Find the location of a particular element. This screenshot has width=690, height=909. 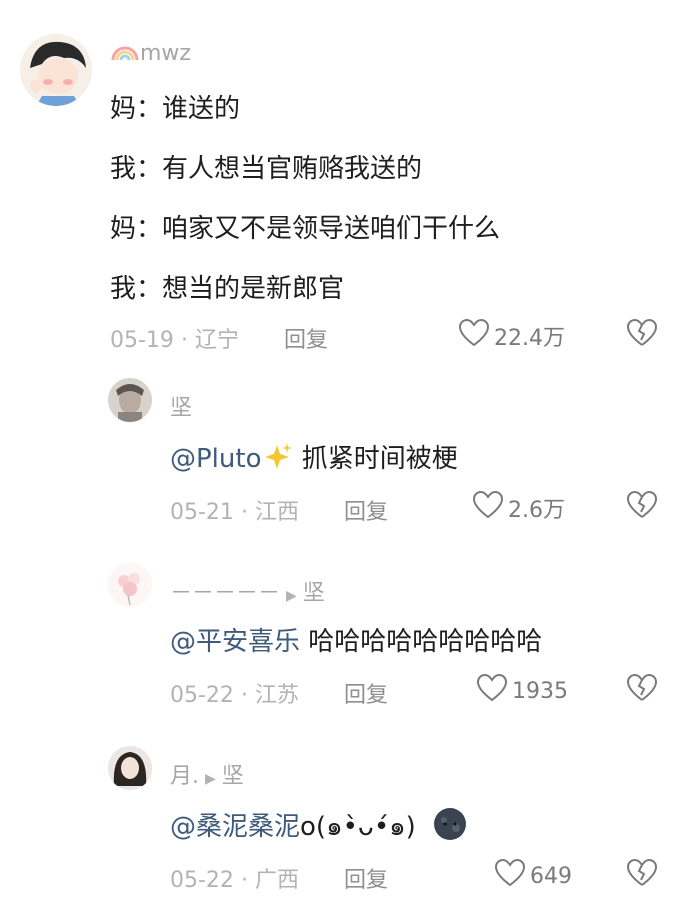

comment-body: 抓紧时间被梗 is located at coordinates (379, 459).